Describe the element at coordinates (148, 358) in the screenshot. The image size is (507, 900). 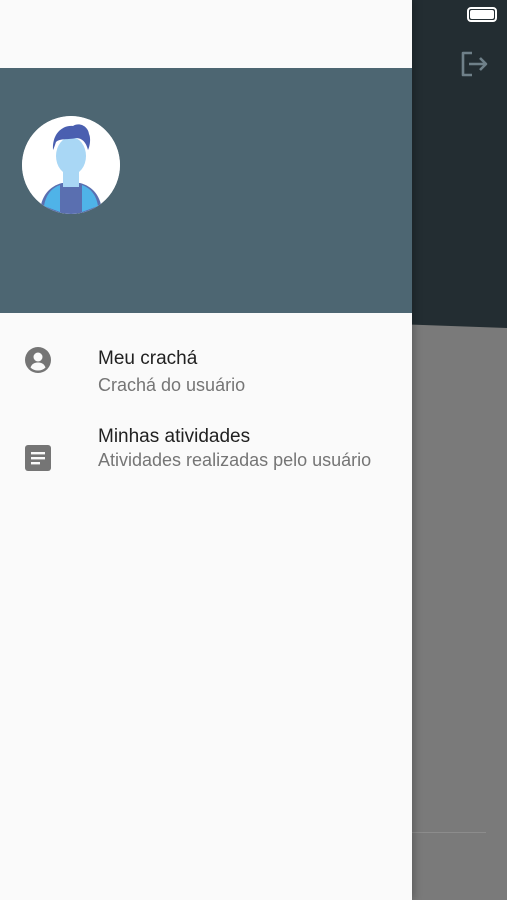
I see `menu-item-title: Meu crachá` at that location.